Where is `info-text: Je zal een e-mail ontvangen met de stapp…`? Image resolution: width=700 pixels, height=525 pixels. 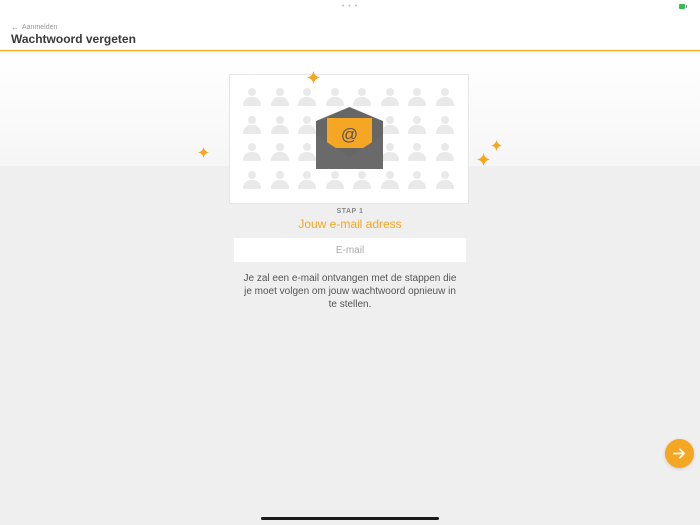 info-text: Je zal een e-mail ontvangen met de stapp… is located at coordinates (350, 291).